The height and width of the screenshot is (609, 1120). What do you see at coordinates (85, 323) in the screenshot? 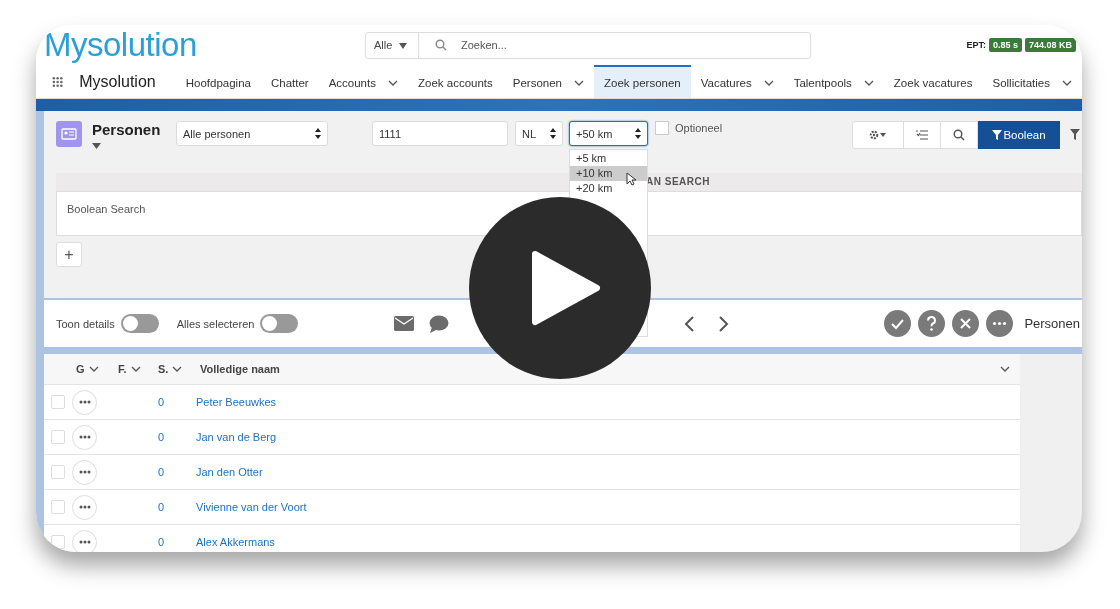
I see `toggle-label: Toon details` at bounding box center [85, 323].